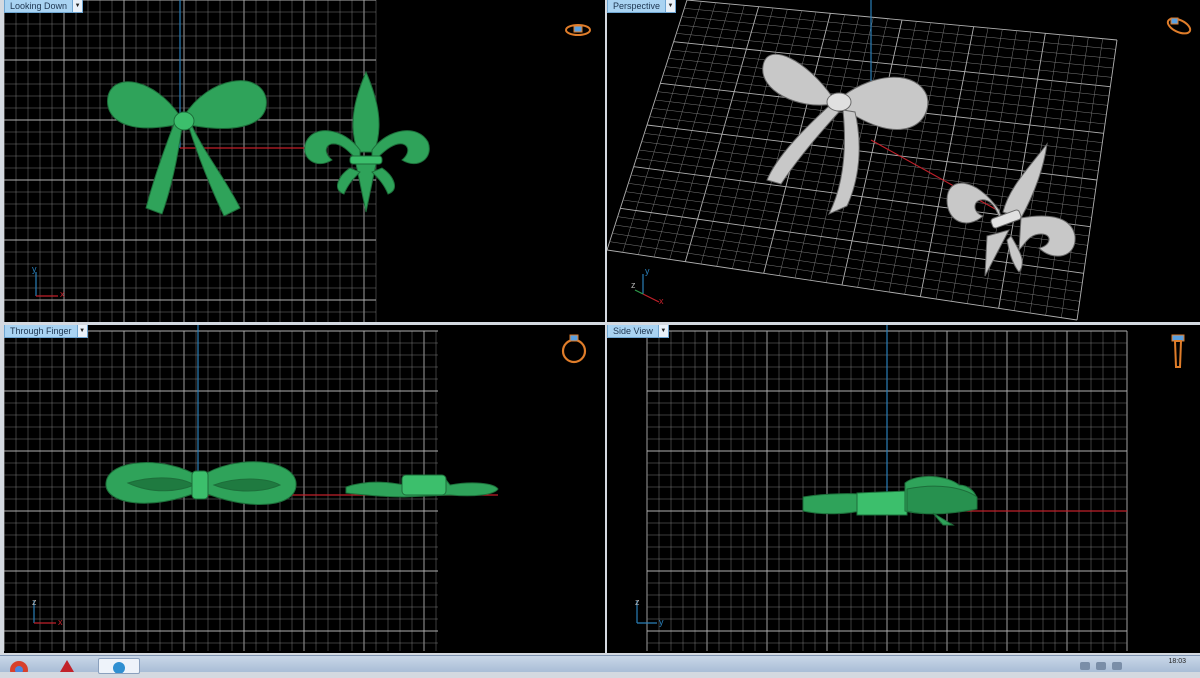 The height and width of the screenshot is (678, 1200). Describe the element at coordinates (890, 501) in the screenshot. I see `models-side` at that location.